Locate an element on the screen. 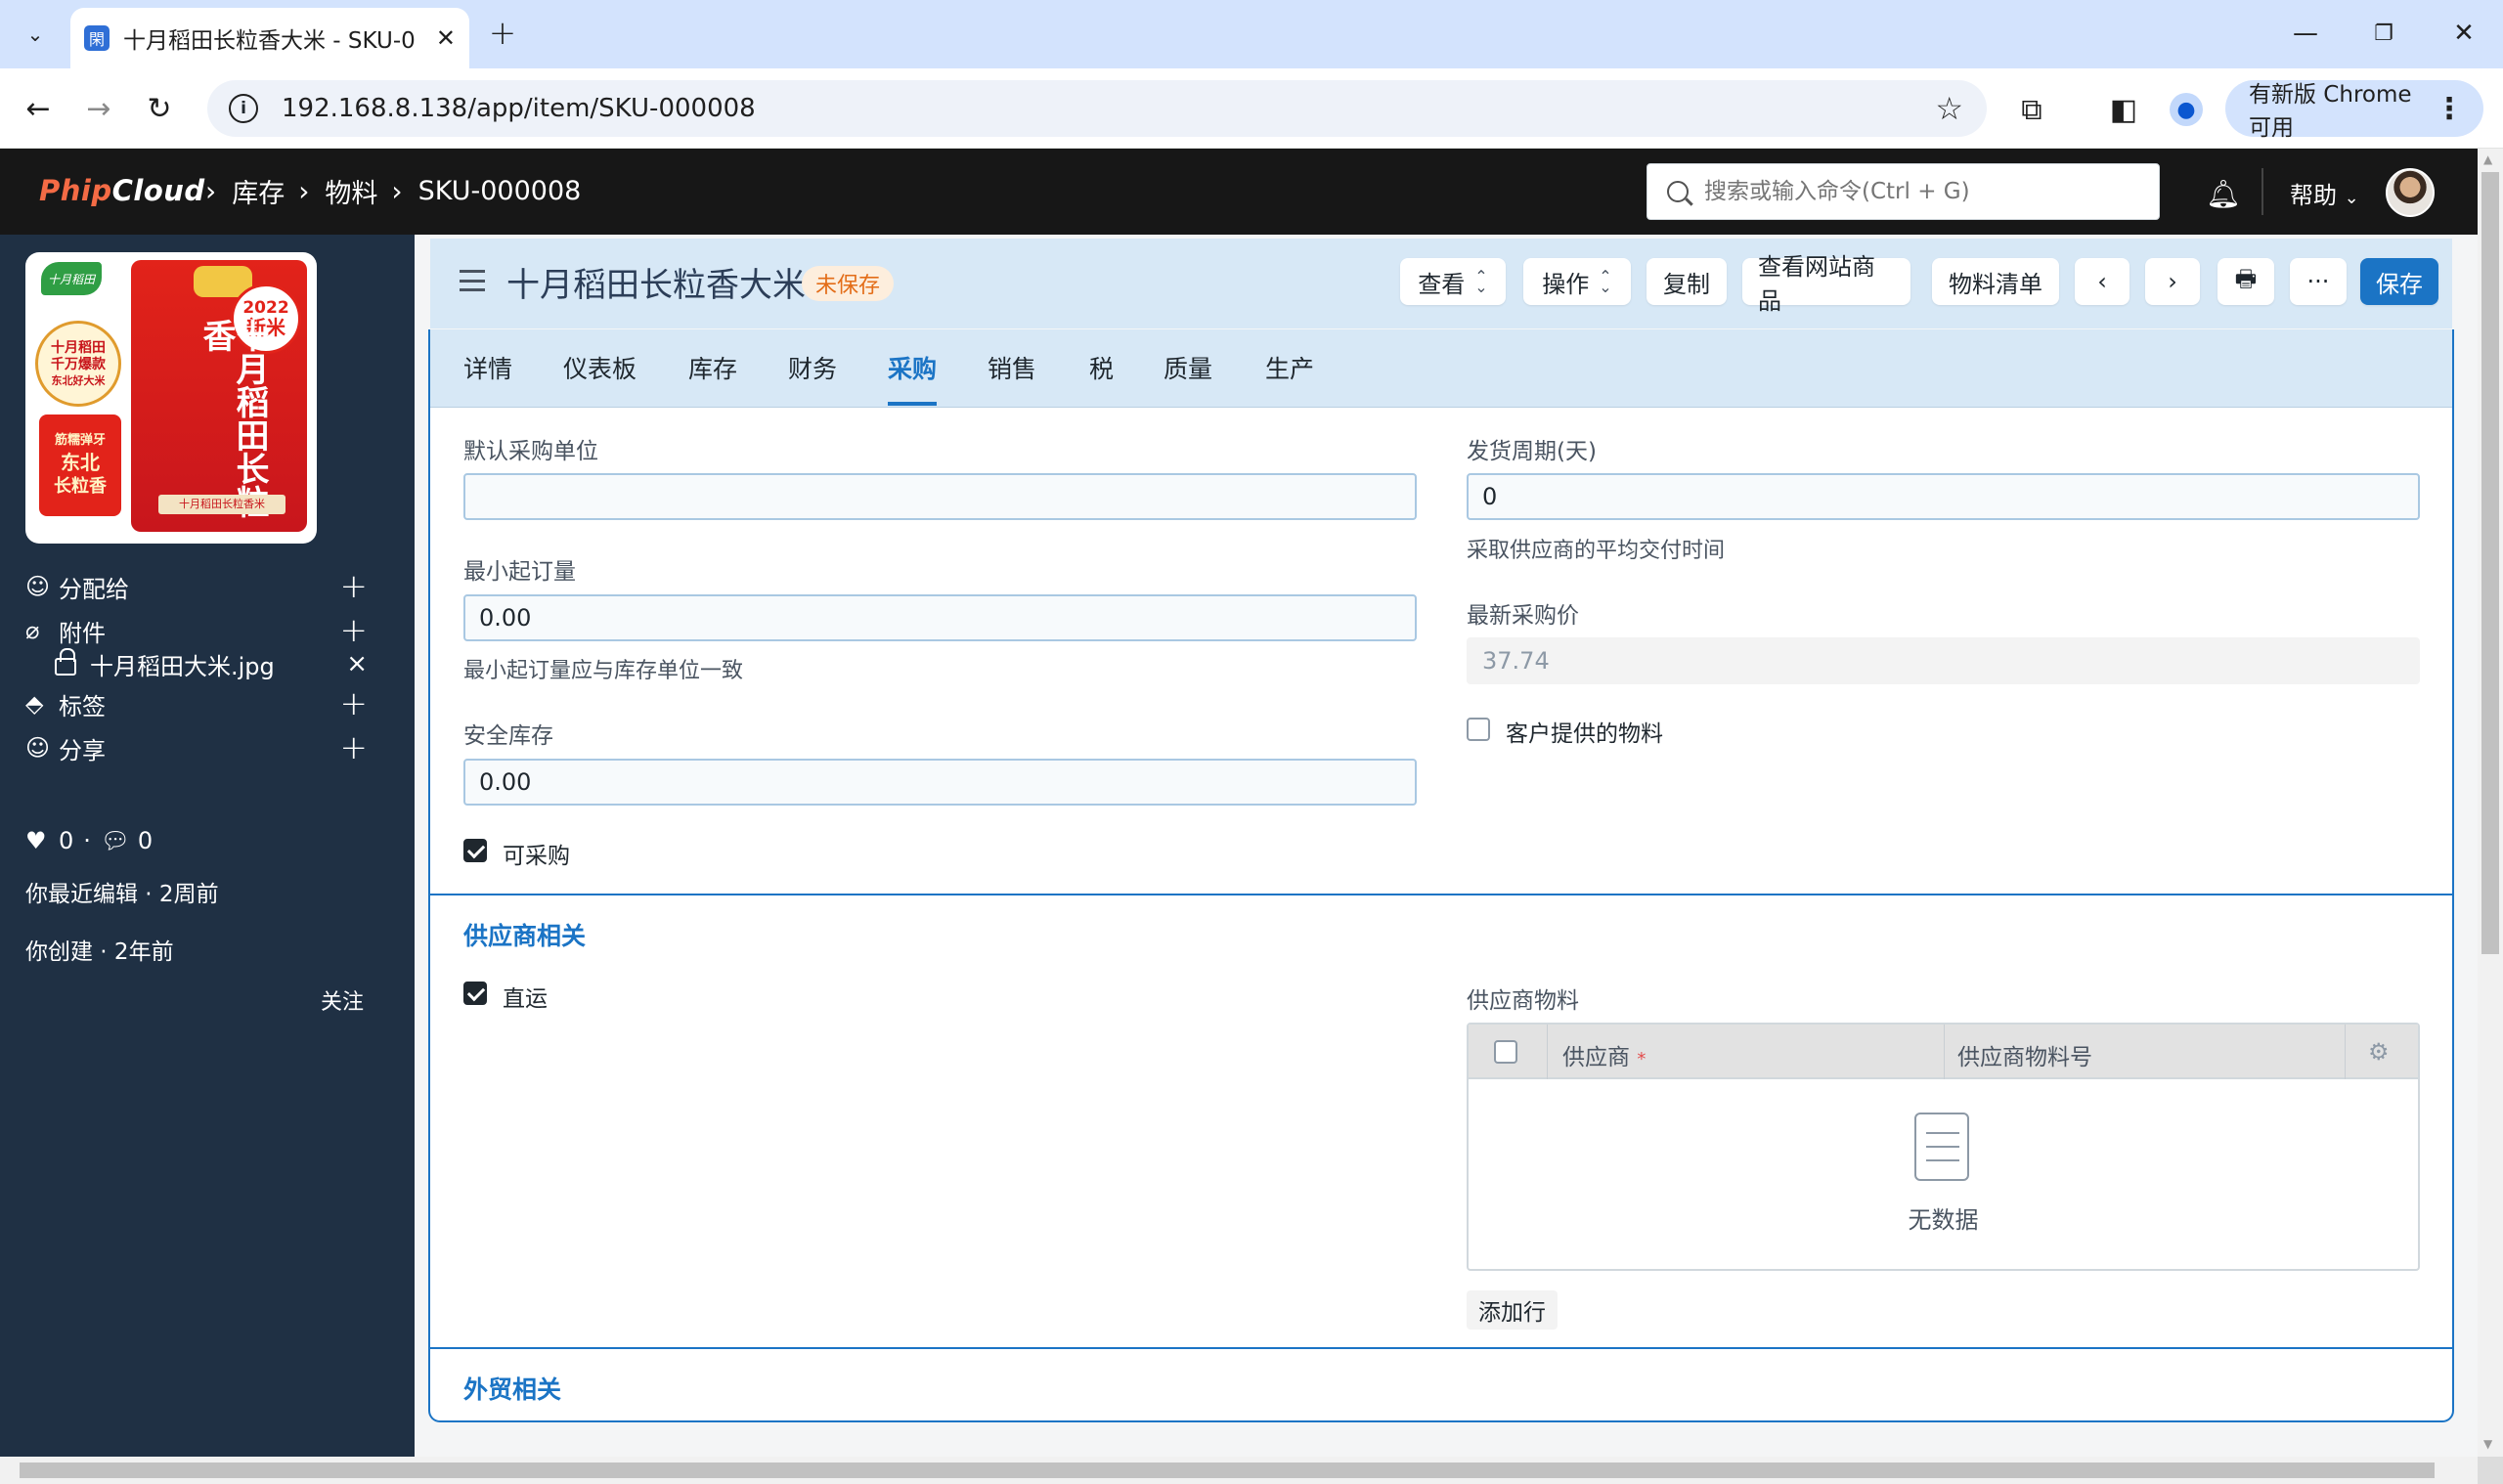  print-button: 🖶︎ is located at coordinates (2246, 281).